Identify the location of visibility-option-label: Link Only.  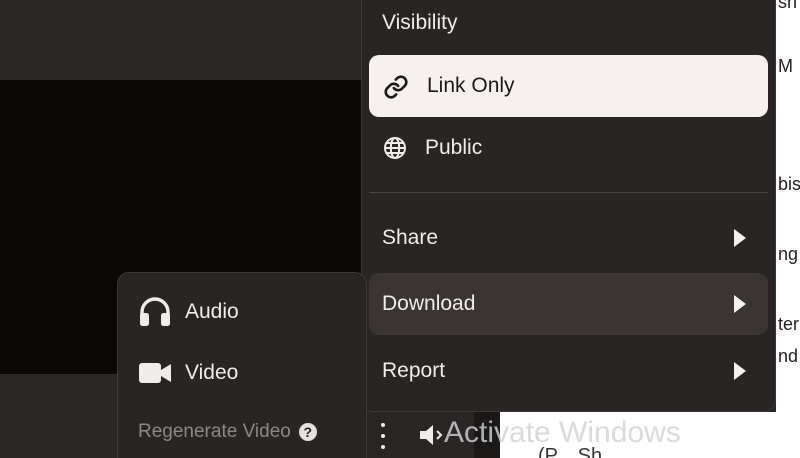
(471, 85).